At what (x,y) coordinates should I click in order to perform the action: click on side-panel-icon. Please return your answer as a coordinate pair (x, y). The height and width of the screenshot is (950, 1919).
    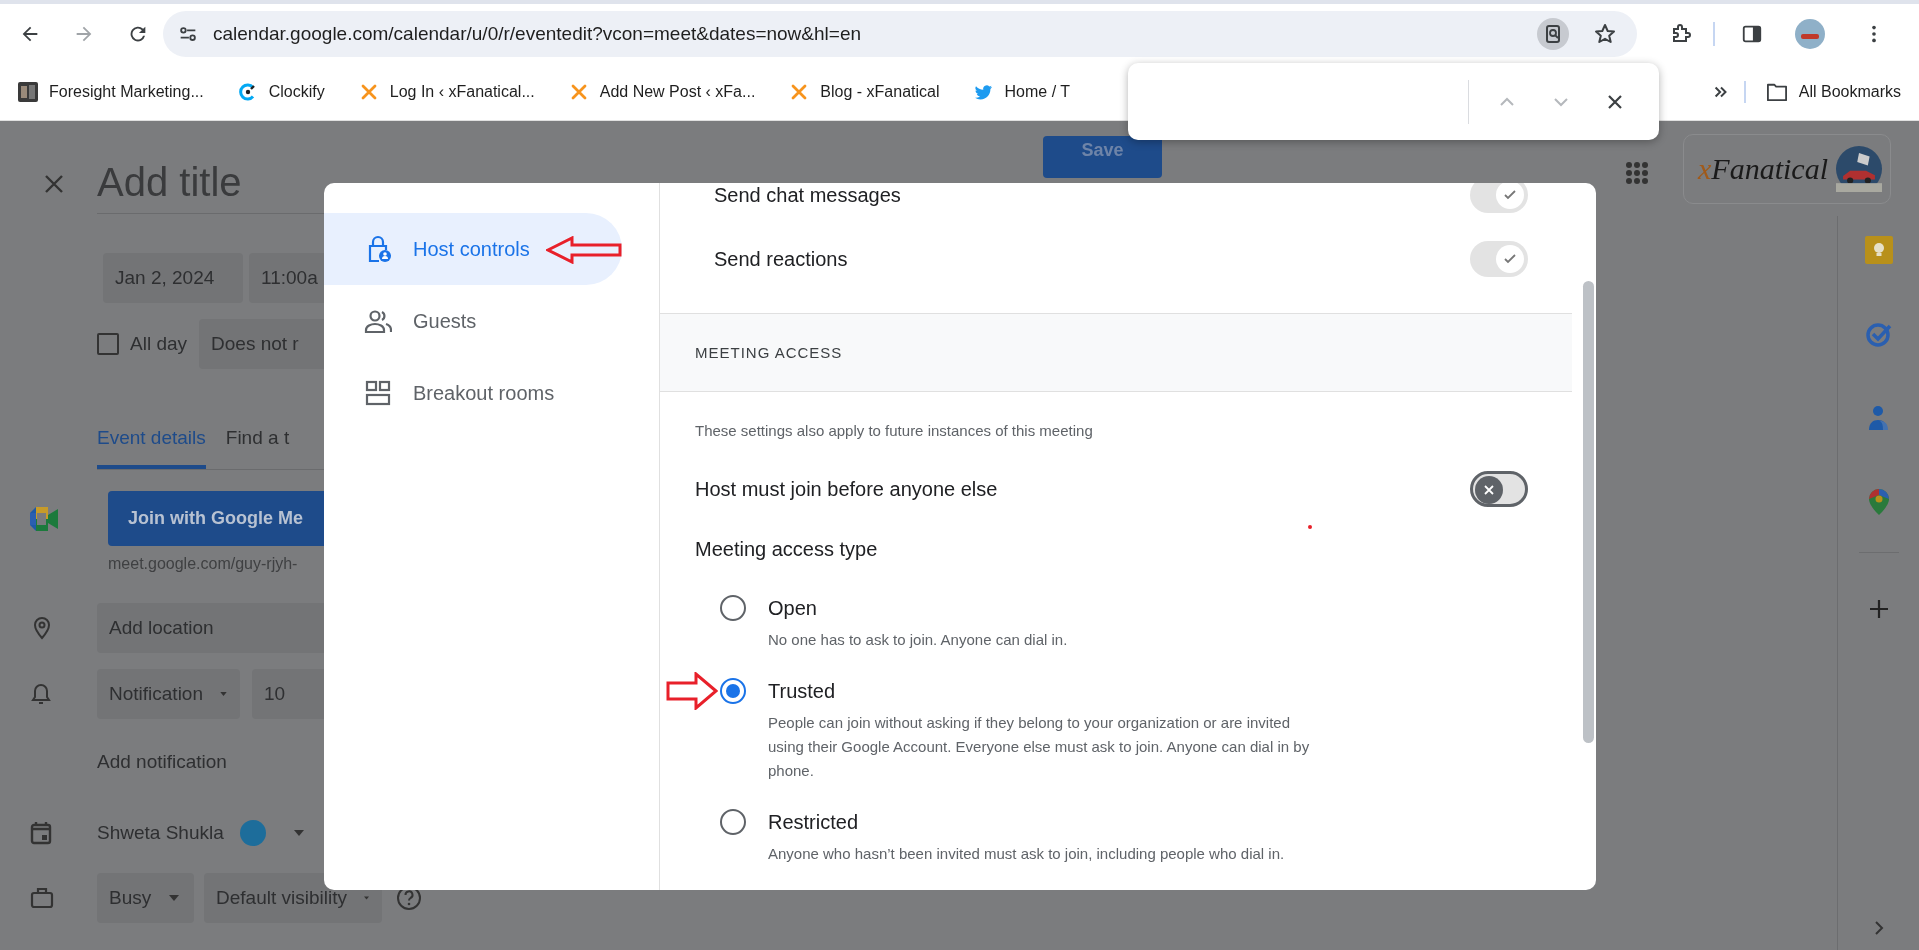
    Looking at the image, I should click on (1752, 34).